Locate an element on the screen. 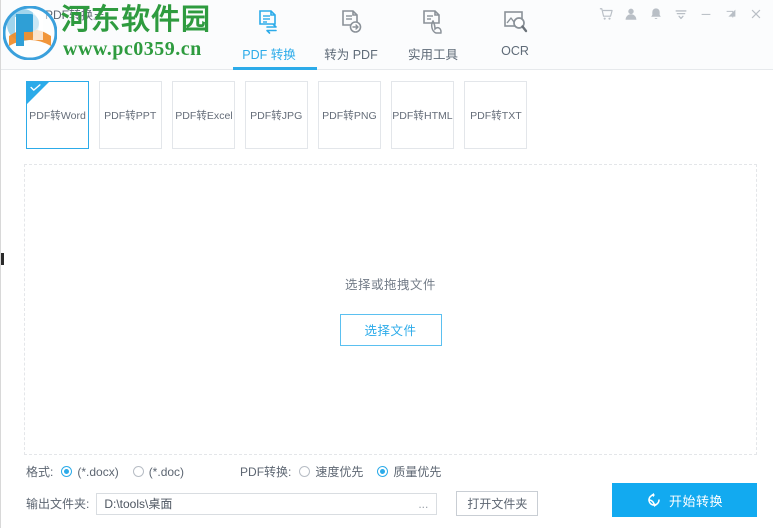 The image size is (773, 528). card-label: PDF转JPG is located at coordinates (276, 116).